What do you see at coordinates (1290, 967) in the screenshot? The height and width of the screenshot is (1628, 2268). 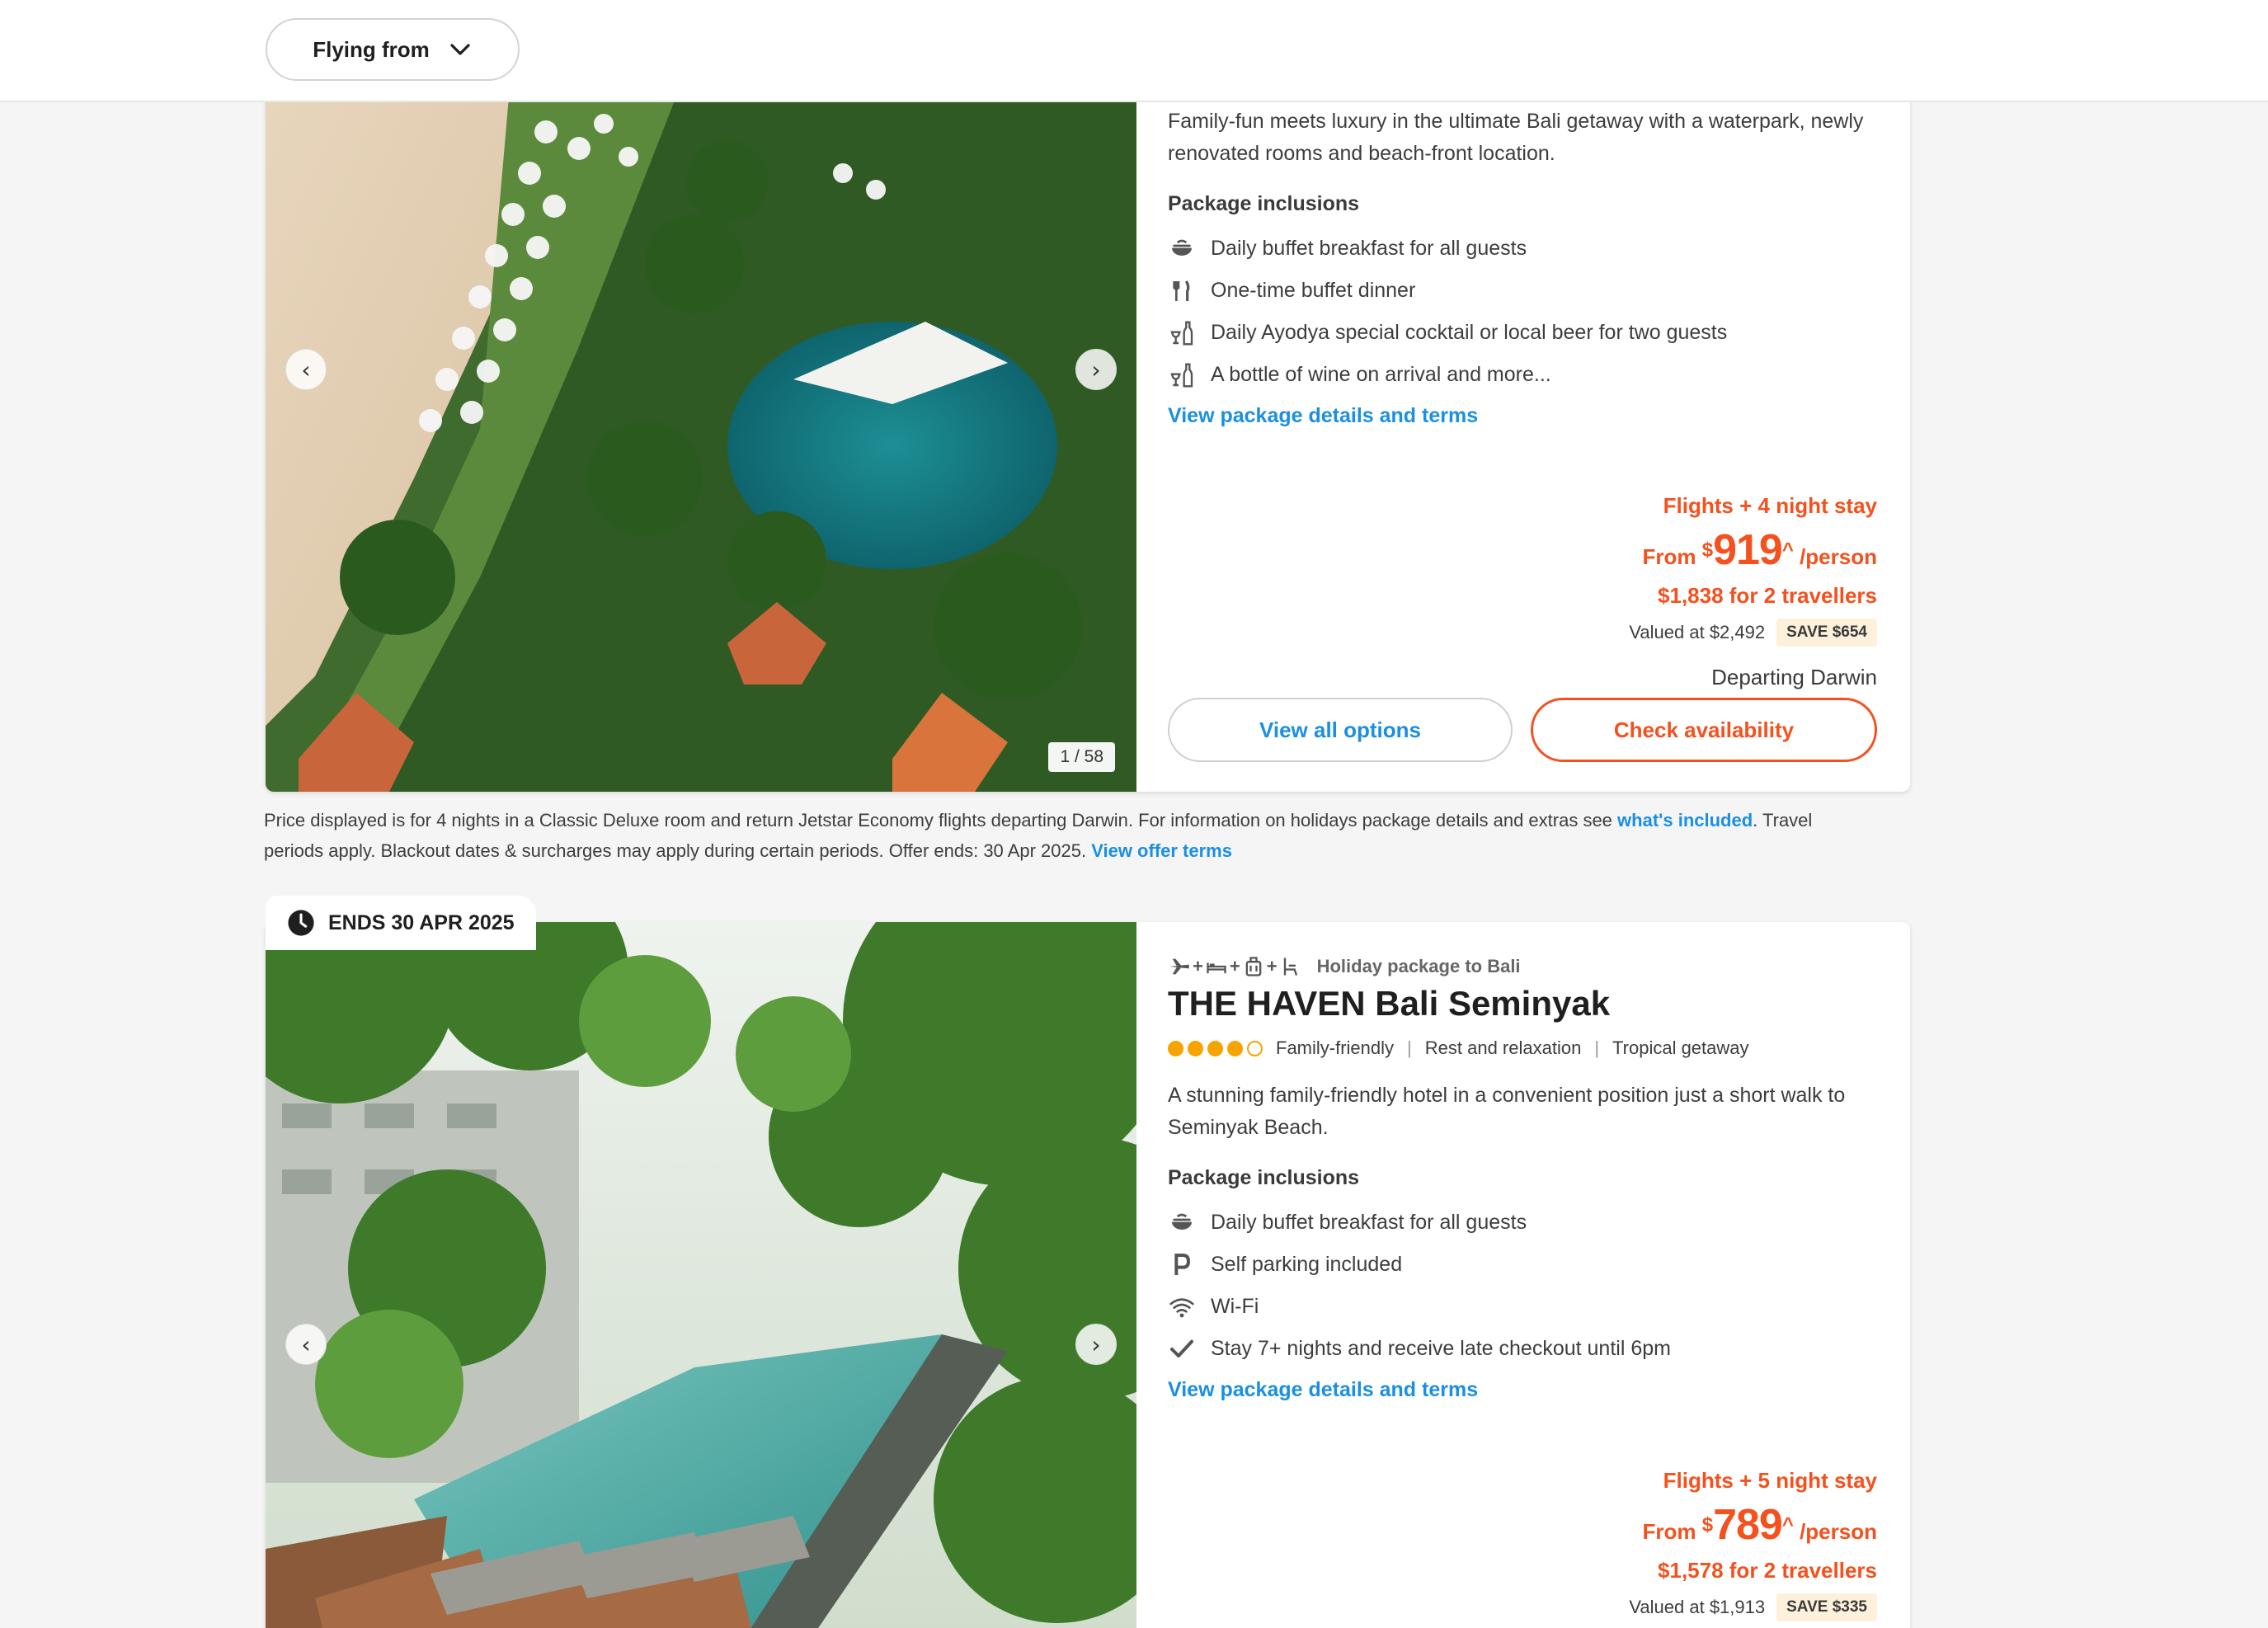 I see `seat-icon` at bounding box center [1290, 967].